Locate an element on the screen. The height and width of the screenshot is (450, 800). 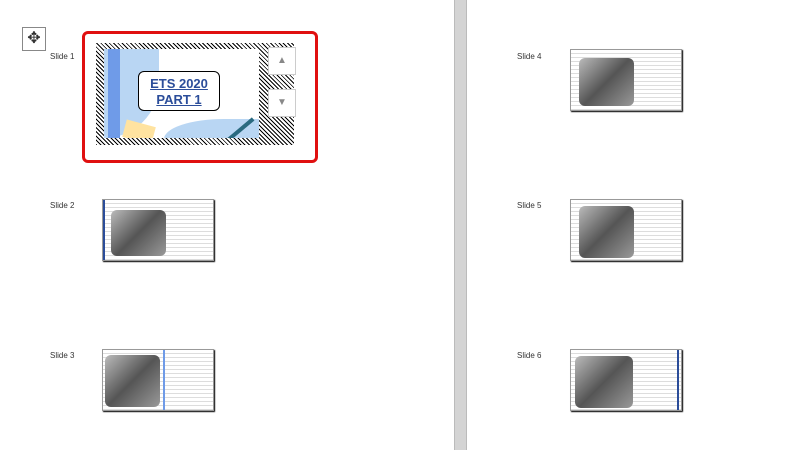
slide-label: Slide 1 is located at coordinates (62, 56).